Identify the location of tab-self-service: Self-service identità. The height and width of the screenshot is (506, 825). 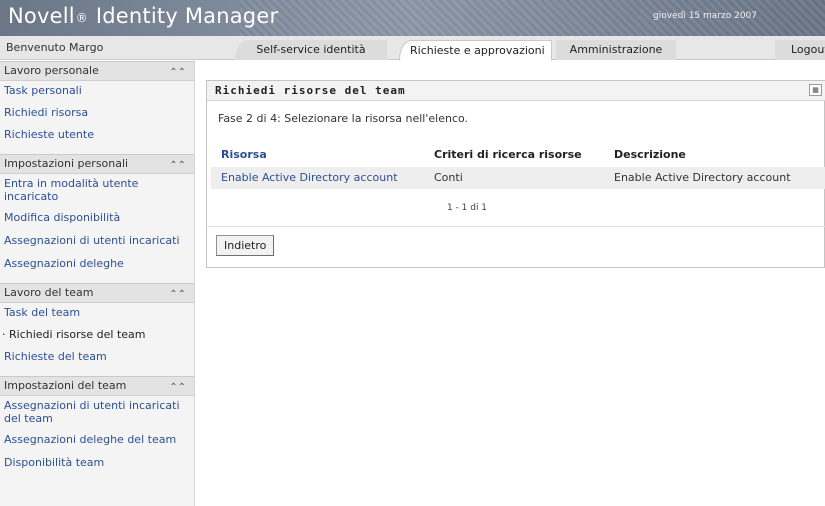
(311, 50).